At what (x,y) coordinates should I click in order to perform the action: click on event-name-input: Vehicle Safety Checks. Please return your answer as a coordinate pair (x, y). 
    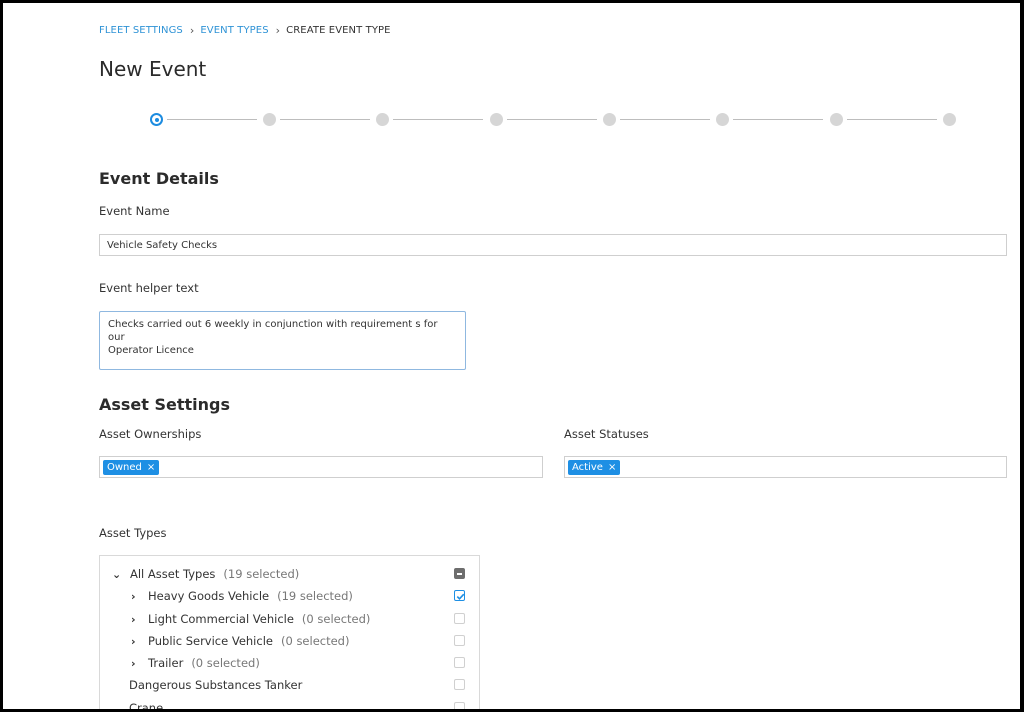
    Looking at the image, I should click on (553, 245).